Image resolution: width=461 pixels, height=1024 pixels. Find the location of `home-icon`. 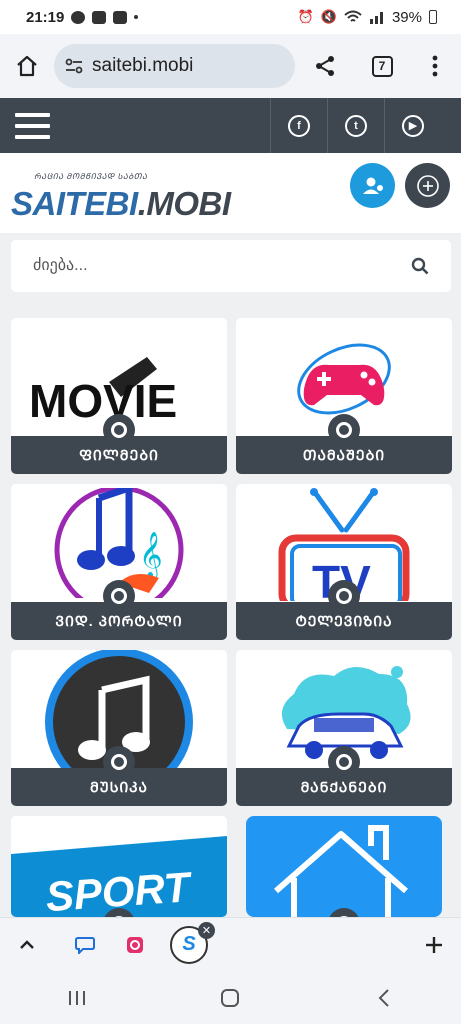

home-icon is located at coordinates (27, 66).